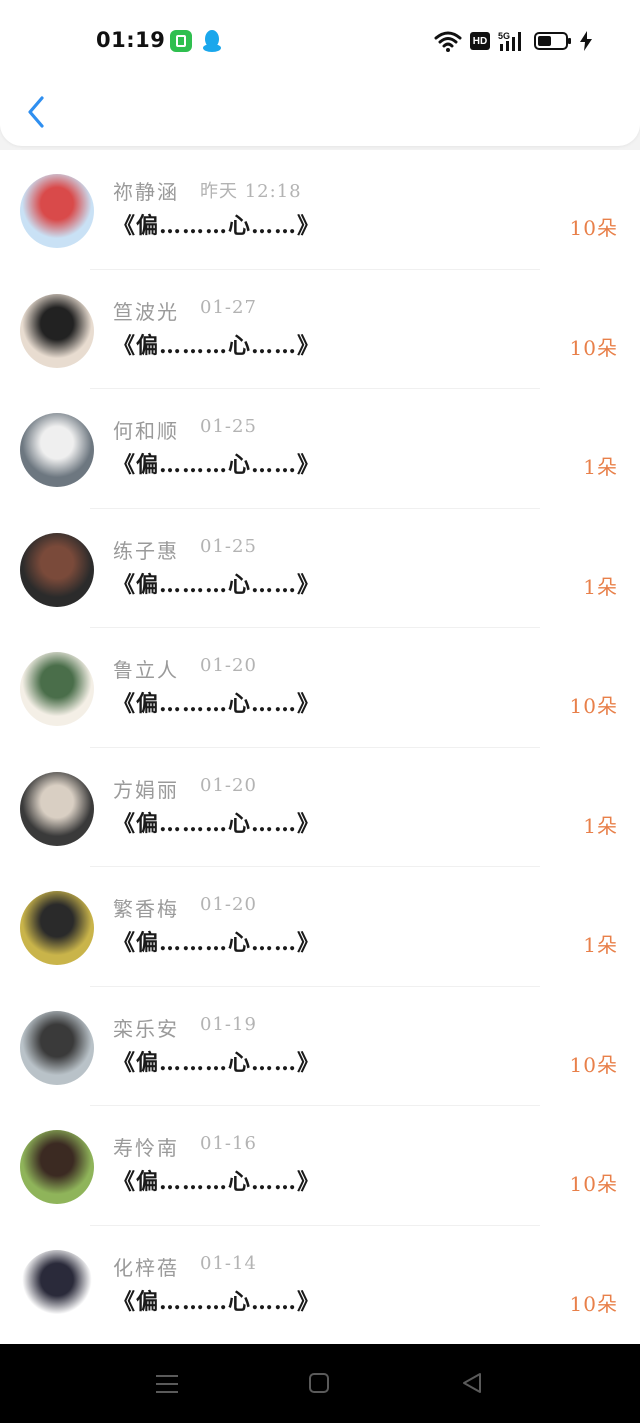 The height and width of the screenshot is (1423, 640). What do you see at coordinates (146, 670) in the screenshot?
I see `sender-name: 鲁立人` at bounding box center [146, 670].